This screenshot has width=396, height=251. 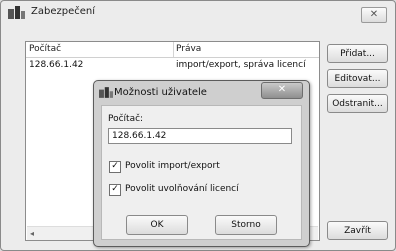 I want to click on allow-licence-release-checkbox: ✓, so click(x=115, y=190).